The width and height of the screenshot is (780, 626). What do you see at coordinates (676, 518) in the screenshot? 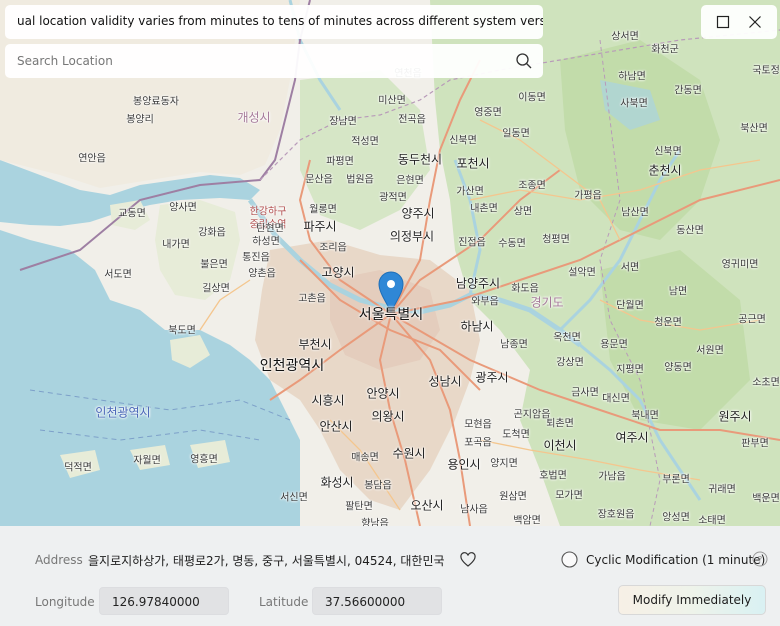
I see `place-label: 앙성면` at bounding box center [676, 518].